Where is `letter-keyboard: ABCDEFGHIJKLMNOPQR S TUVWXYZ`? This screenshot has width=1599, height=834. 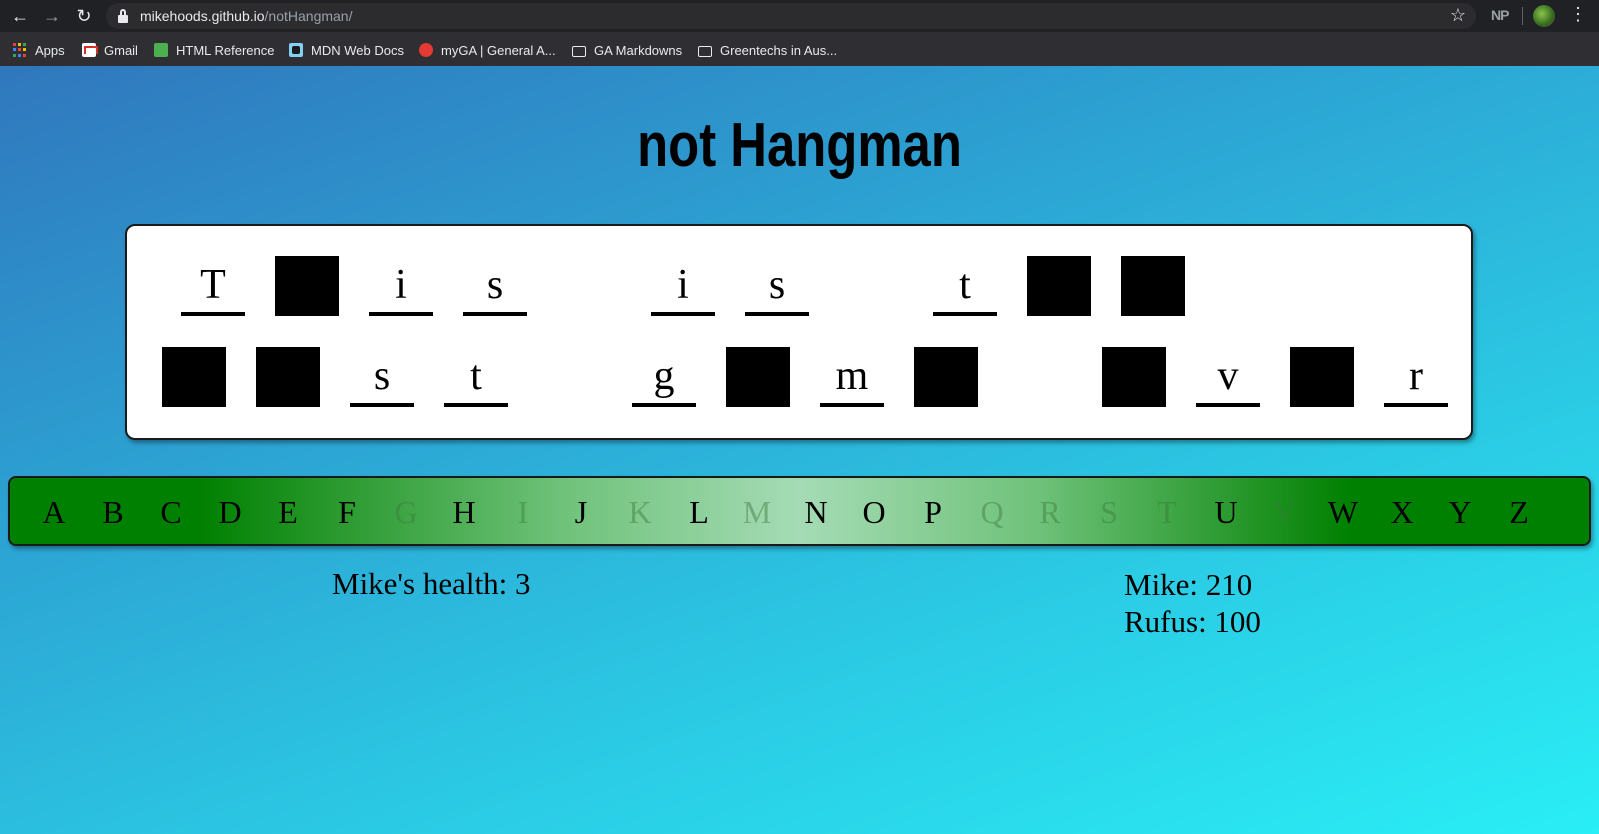 letter-keyboard: ABCDEFGHIJKLMNOPQR S TUVWXYZ is located at coordinates (799, 511).